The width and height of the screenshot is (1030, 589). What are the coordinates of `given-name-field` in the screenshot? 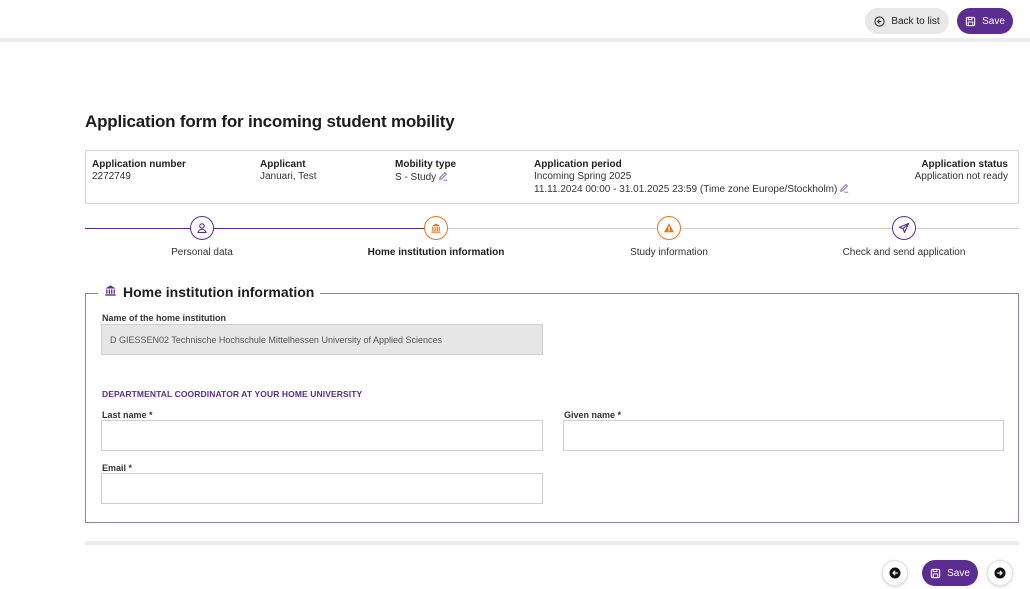 It's located at (783, 435).